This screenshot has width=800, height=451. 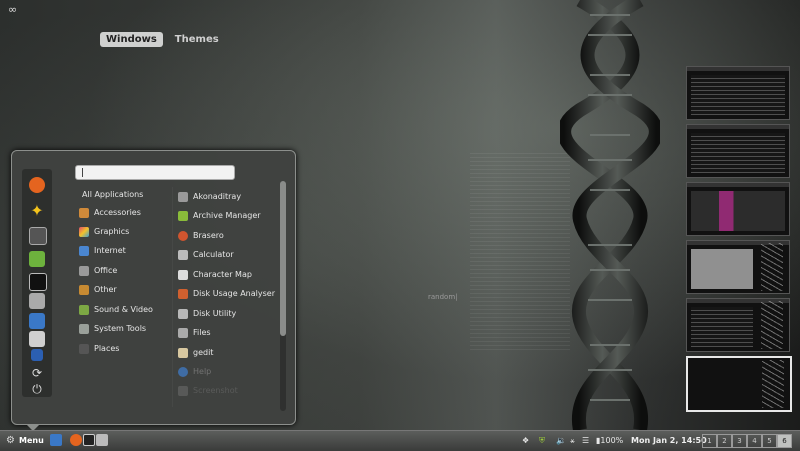 I want to click on app-label: Disk Utility, so click(x=215, y=313).